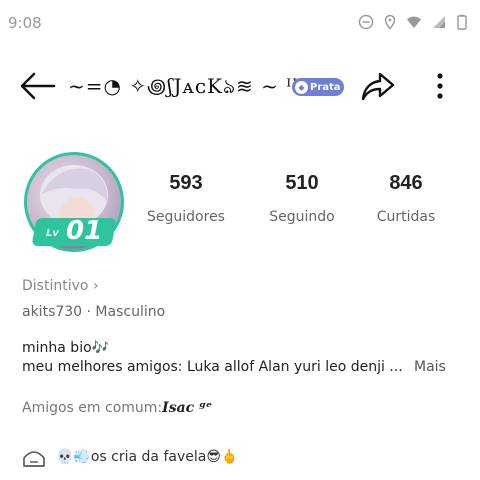 This screenshot has height=480, width=480. I want to click on level-number: 01, so click(84, 231).